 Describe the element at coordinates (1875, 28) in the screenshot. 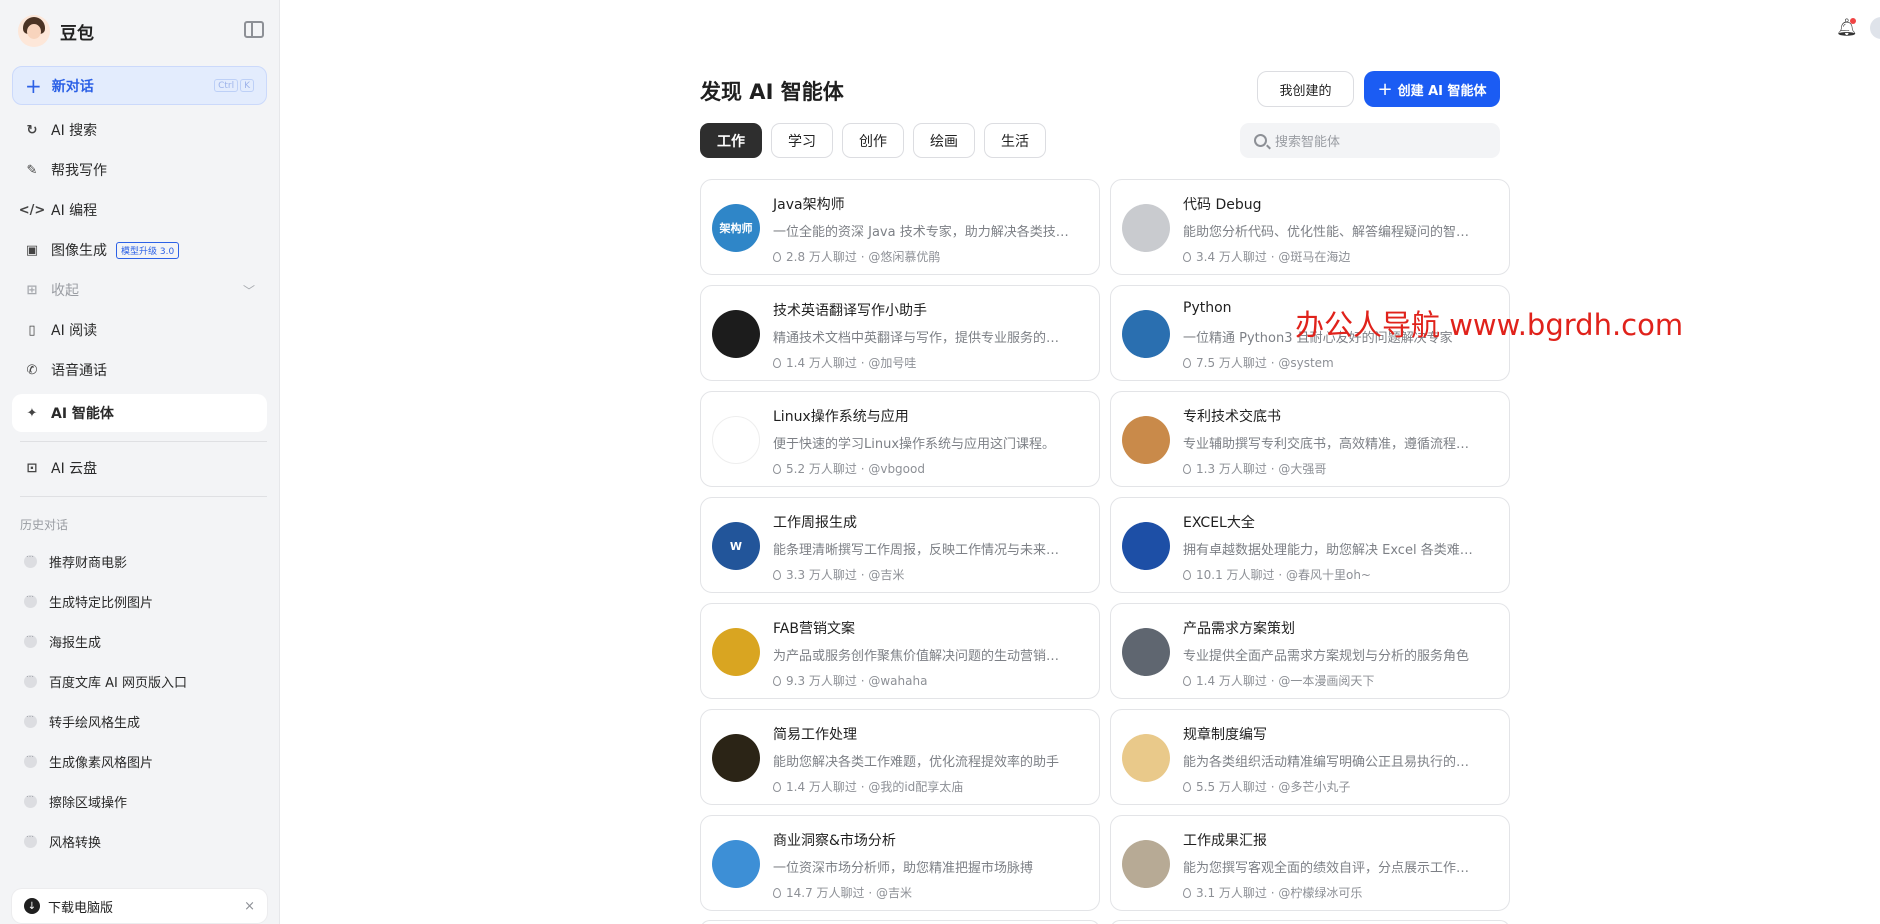

I see `user-avatar` at that location.